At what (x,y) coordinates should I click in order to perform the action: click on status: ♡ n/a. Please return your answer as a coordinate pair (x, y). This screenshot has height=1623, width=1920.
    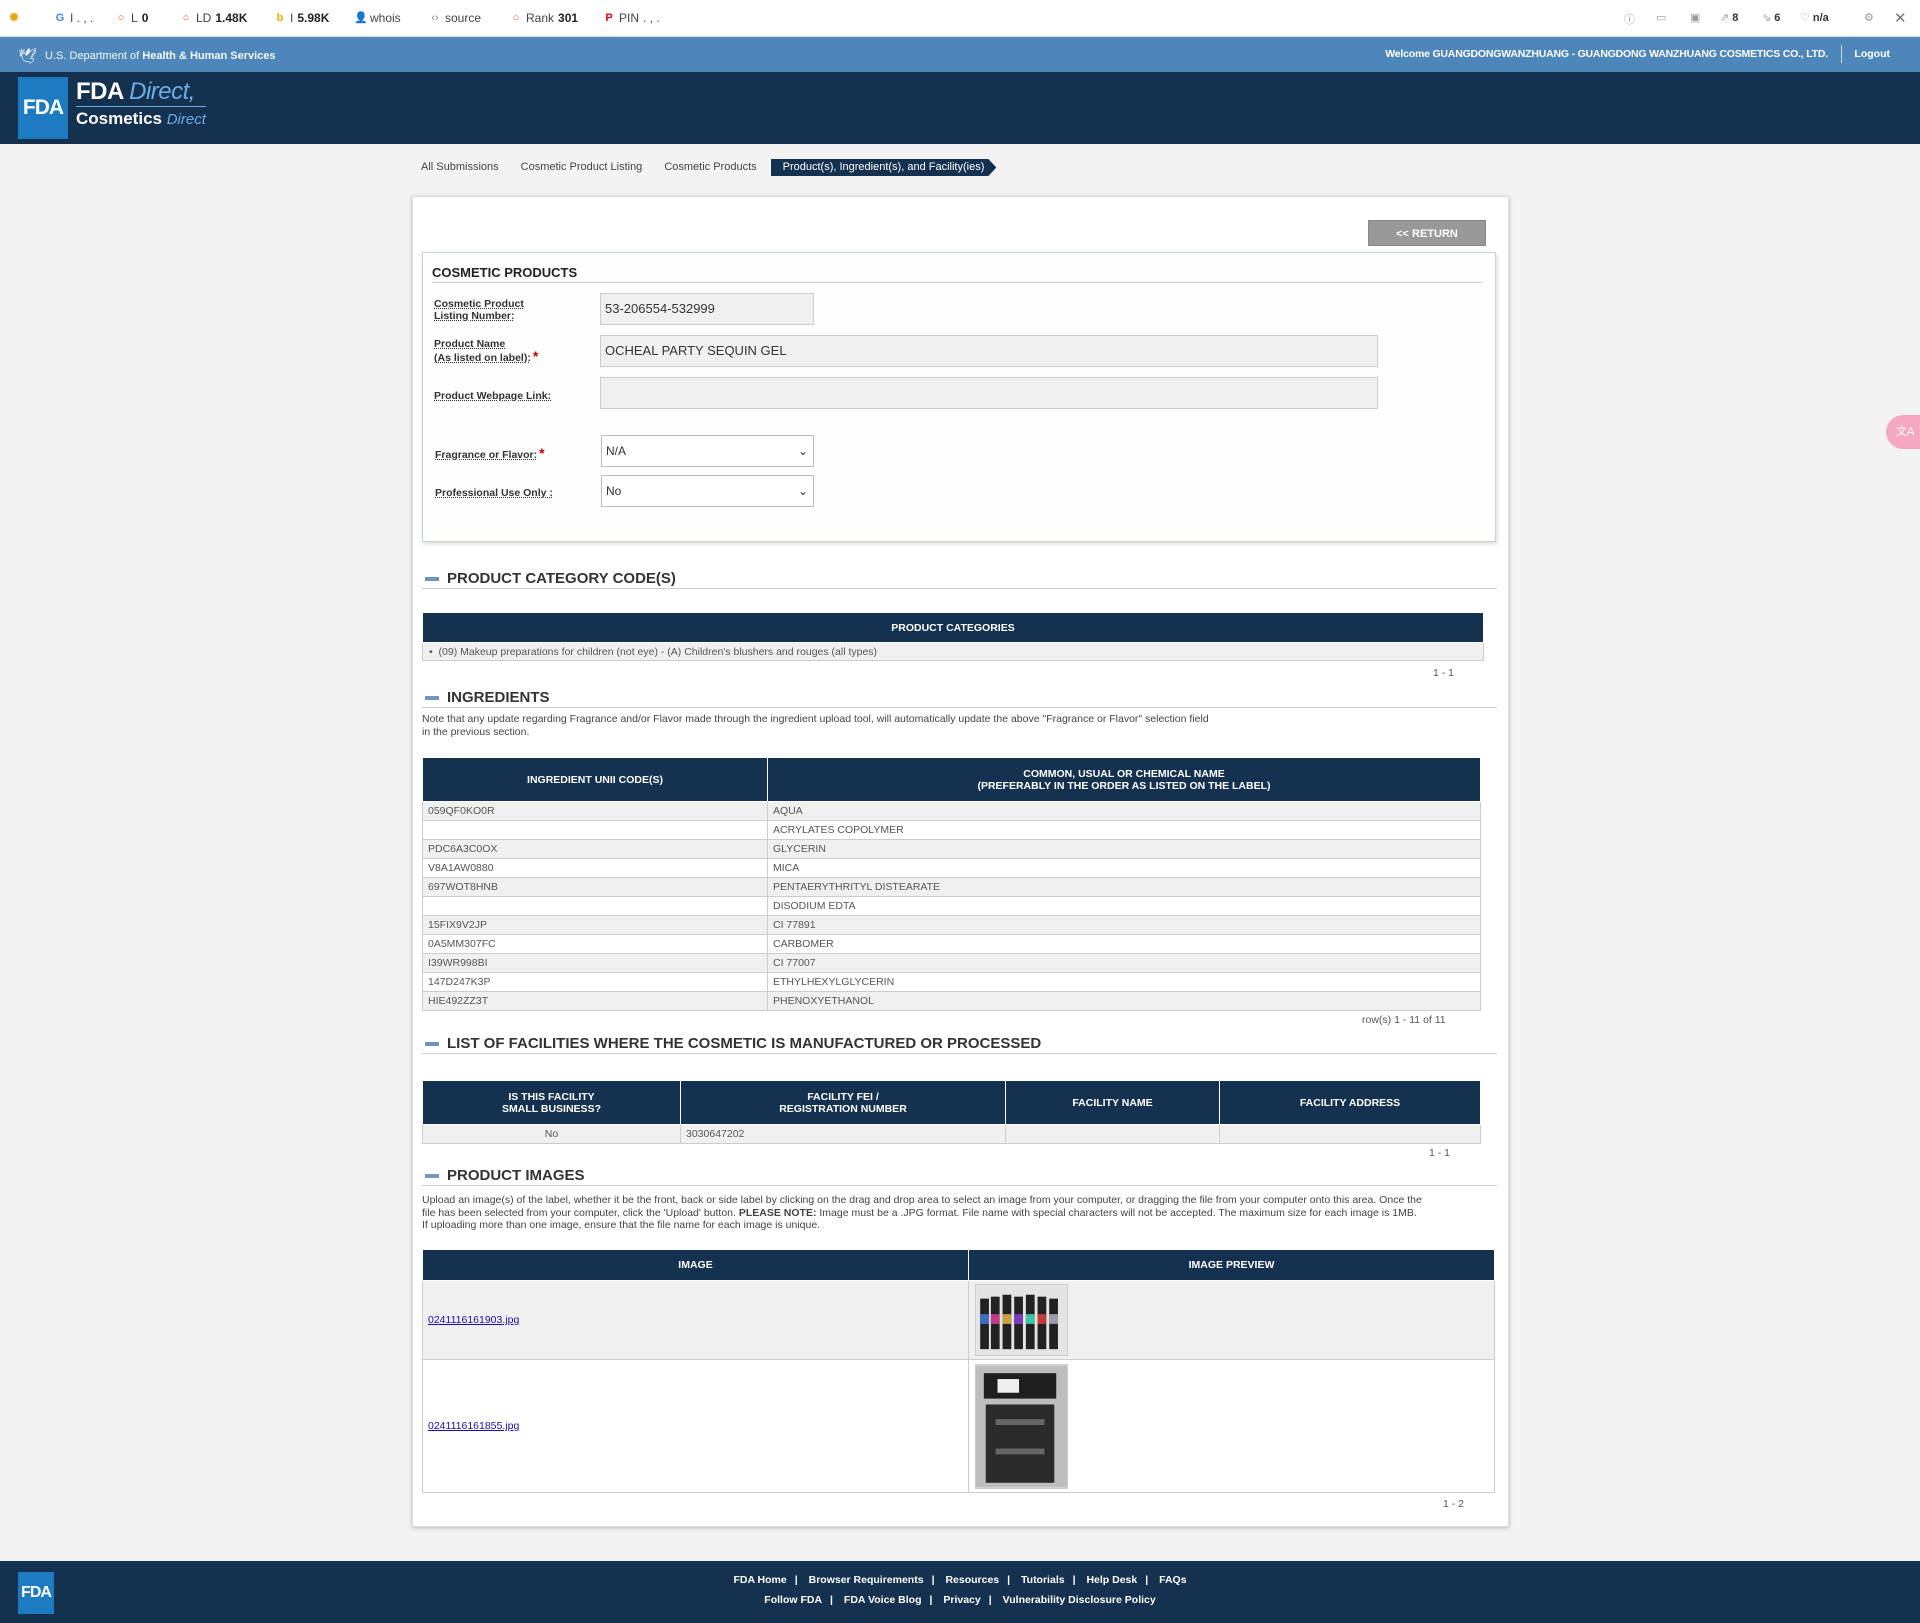
    Looking at the image, I should click on (1814, 18).